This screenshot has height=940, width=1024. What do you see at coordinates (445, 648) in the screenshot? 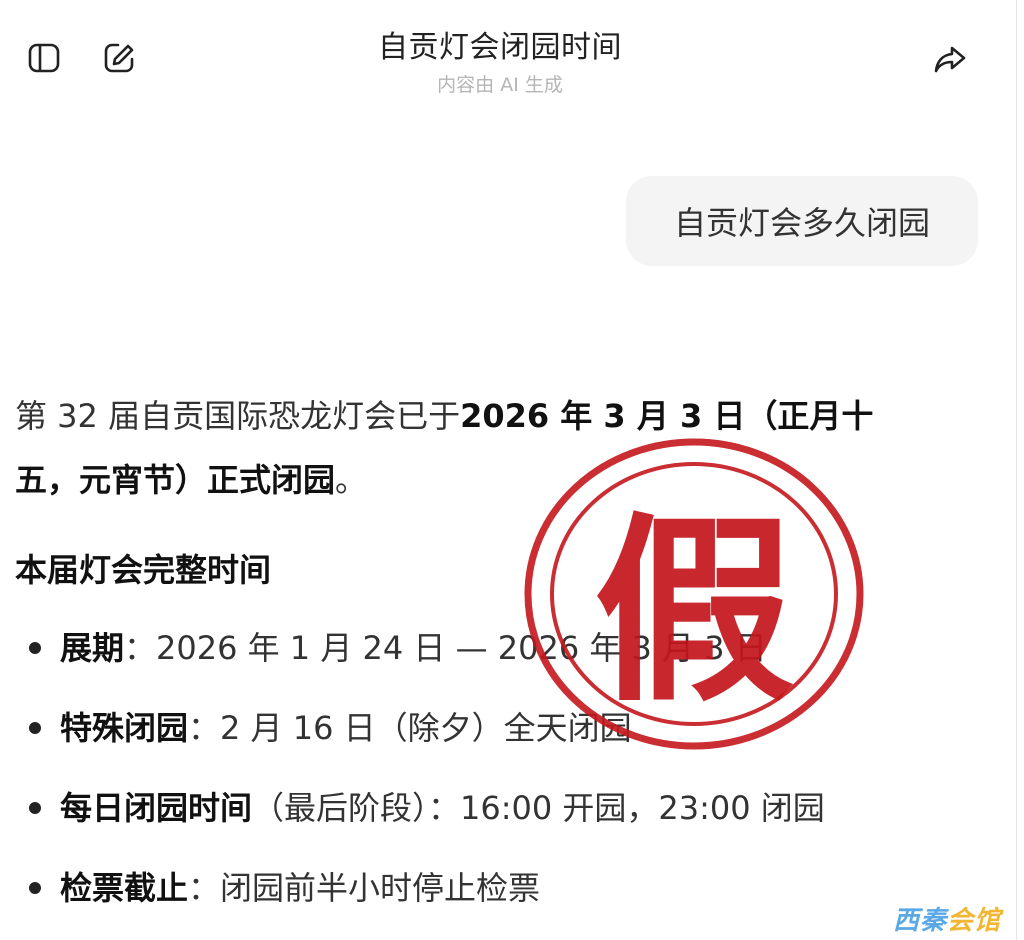
I see `item-text: ：2026 年 1 月 24 日 — 2026 年 3 月 3 日` at bounding box center [445, 648].